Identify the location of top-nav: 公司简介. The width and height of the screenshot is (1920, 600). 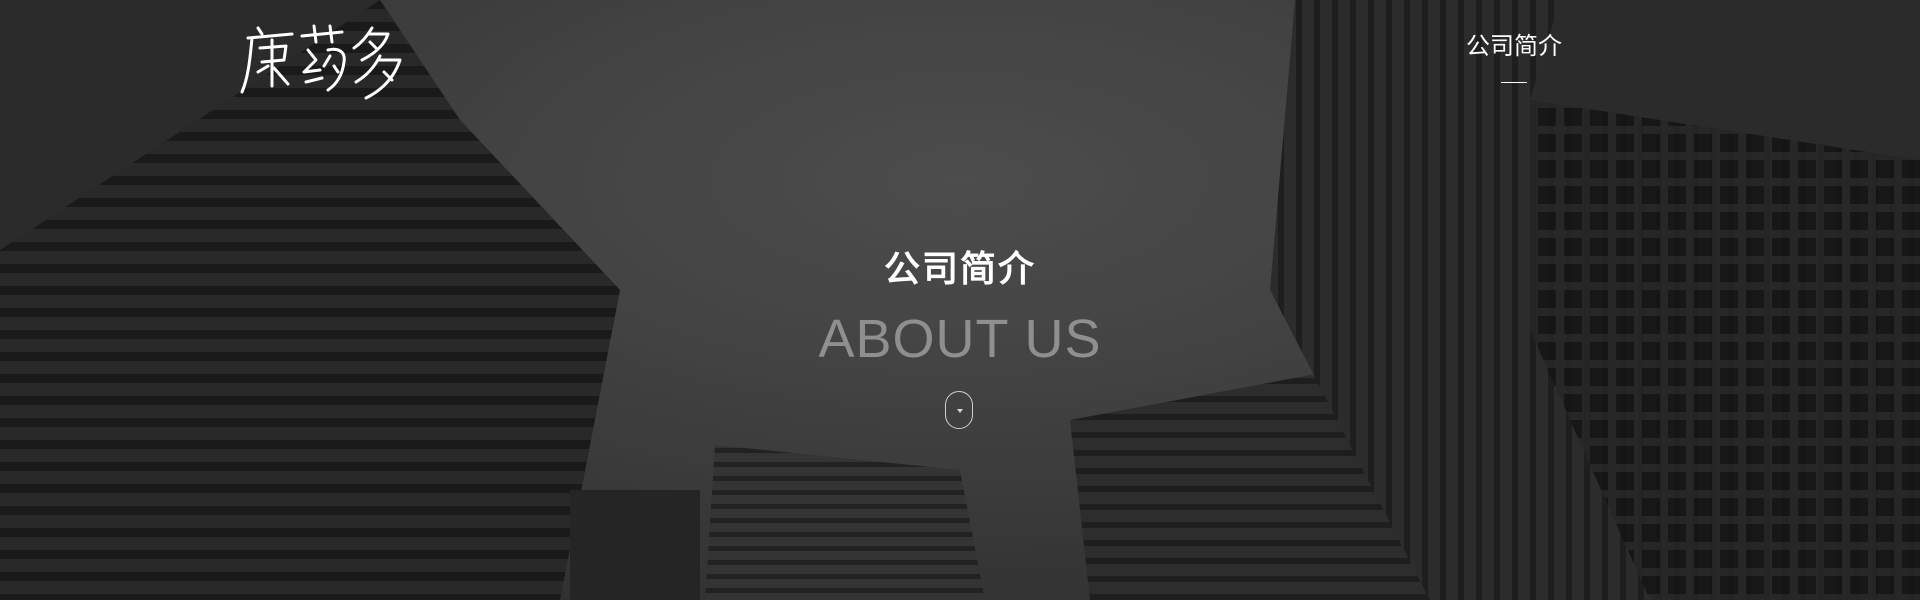
(1514, 55).